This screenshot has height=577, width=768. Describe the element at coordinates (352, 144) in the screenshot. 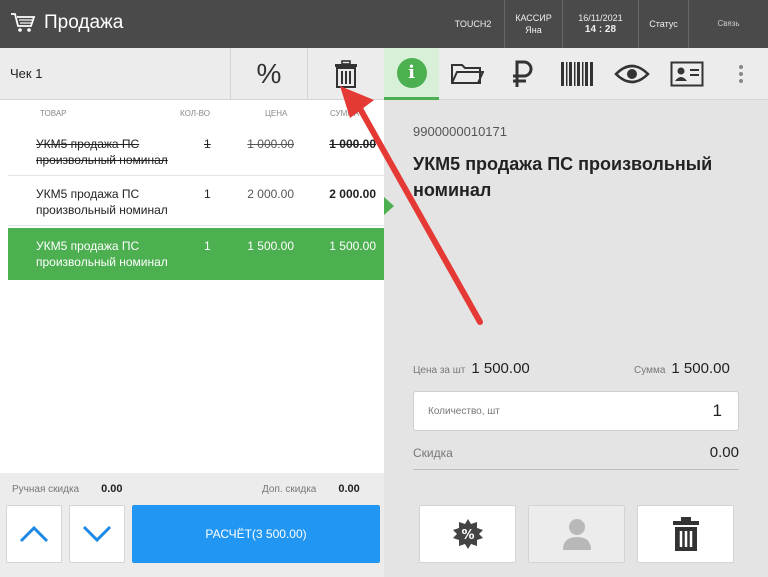

I see `row-sum: 1 000.00` at that location.